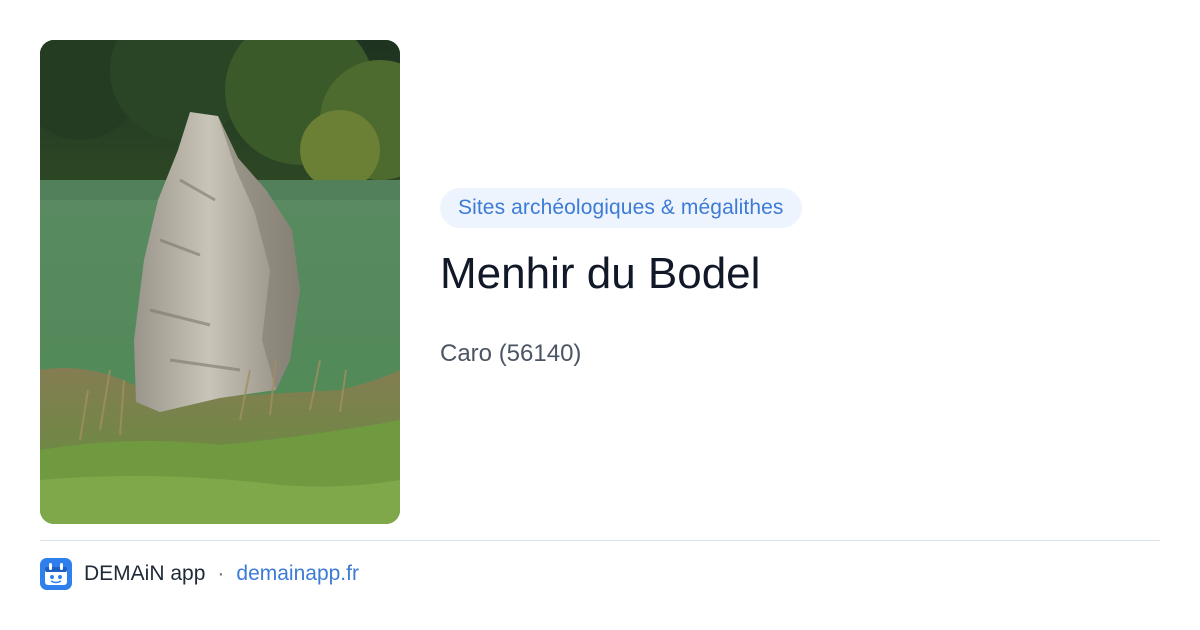  I want to click on place-location: Caro (56140), so click(511, 353).